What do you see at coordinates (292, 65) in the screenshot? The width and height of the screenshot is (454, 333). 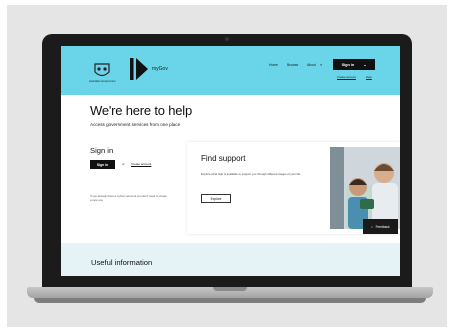 I see `nav-browse: Browse` at bounding box center [292, 65].